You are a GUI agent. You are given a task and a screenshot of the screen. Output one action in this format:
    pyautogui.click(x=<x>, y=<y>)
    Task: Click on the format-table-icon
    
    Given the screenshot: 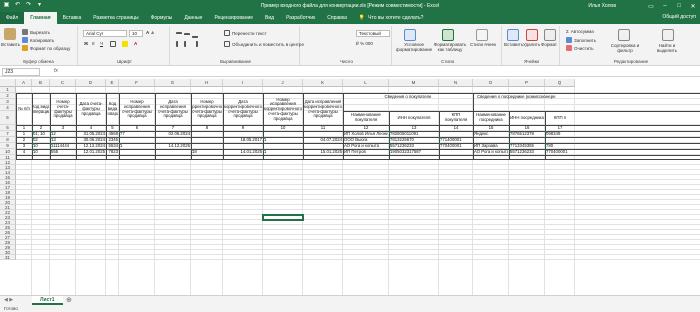 What is the action you would take?
    pyautogui.click(x=448, y=35)
    